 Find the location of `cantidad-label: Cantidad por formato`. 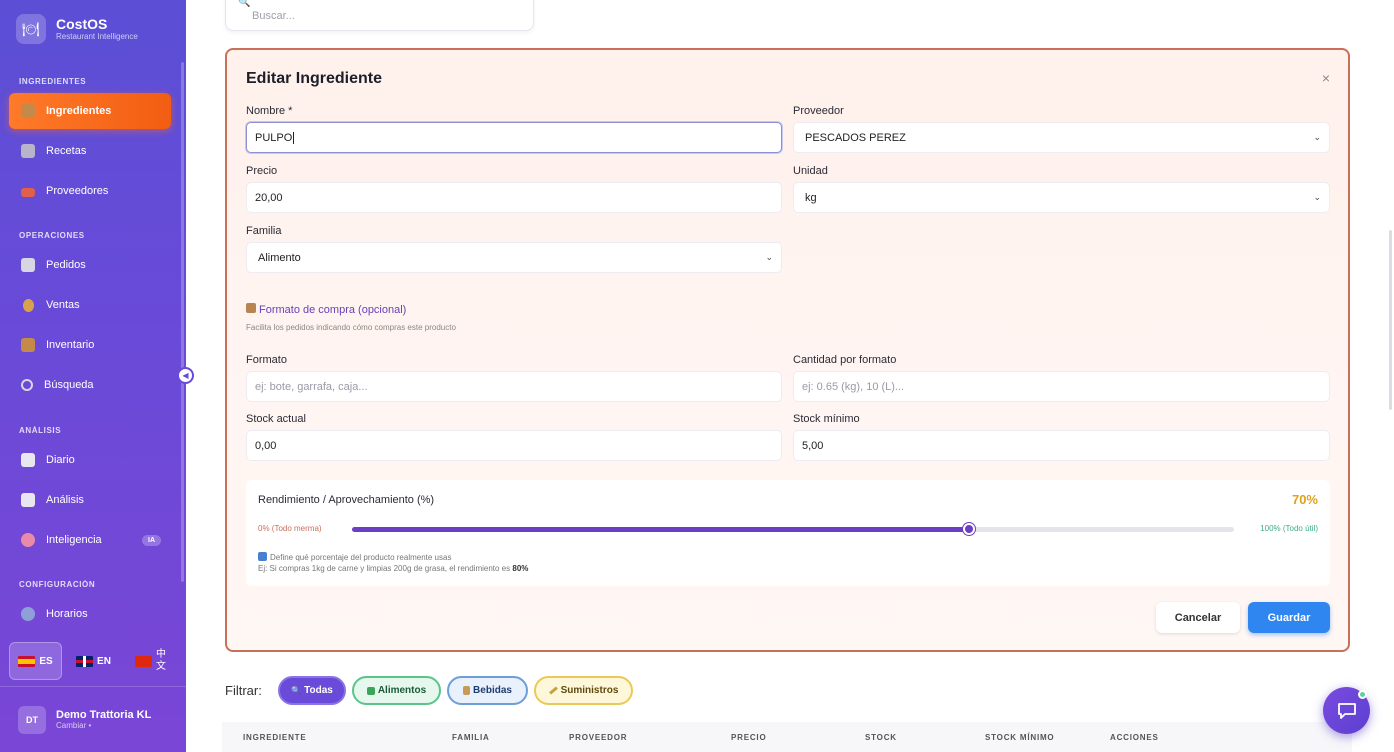

cantidad-label: Cantidad por formato is located at coordinates (845, 360).